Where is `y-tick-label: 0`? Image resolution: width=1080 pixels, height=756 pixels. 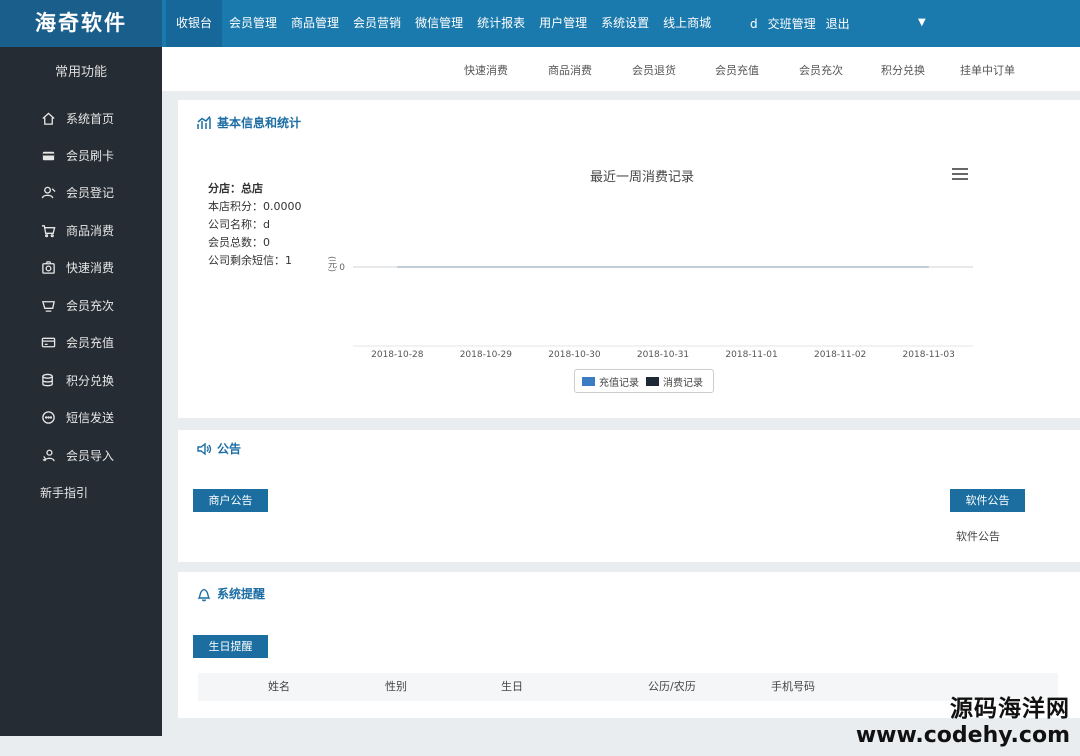 y-tick-label: 0 is located at coordinates (342, 268).